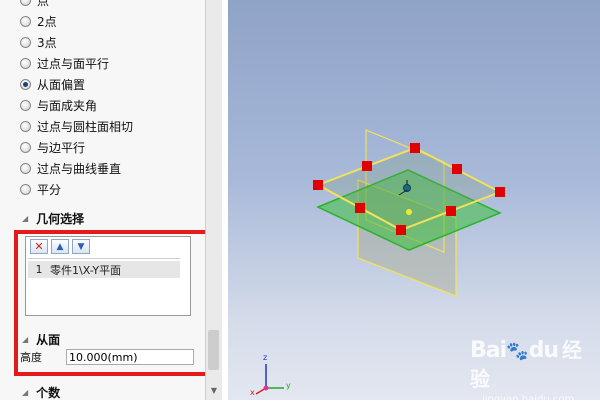 The image size is (600, 405). I want to click on baidu-watermark: Bai🐾du 经验 jingyan.baidu.com, so click(532, 369).